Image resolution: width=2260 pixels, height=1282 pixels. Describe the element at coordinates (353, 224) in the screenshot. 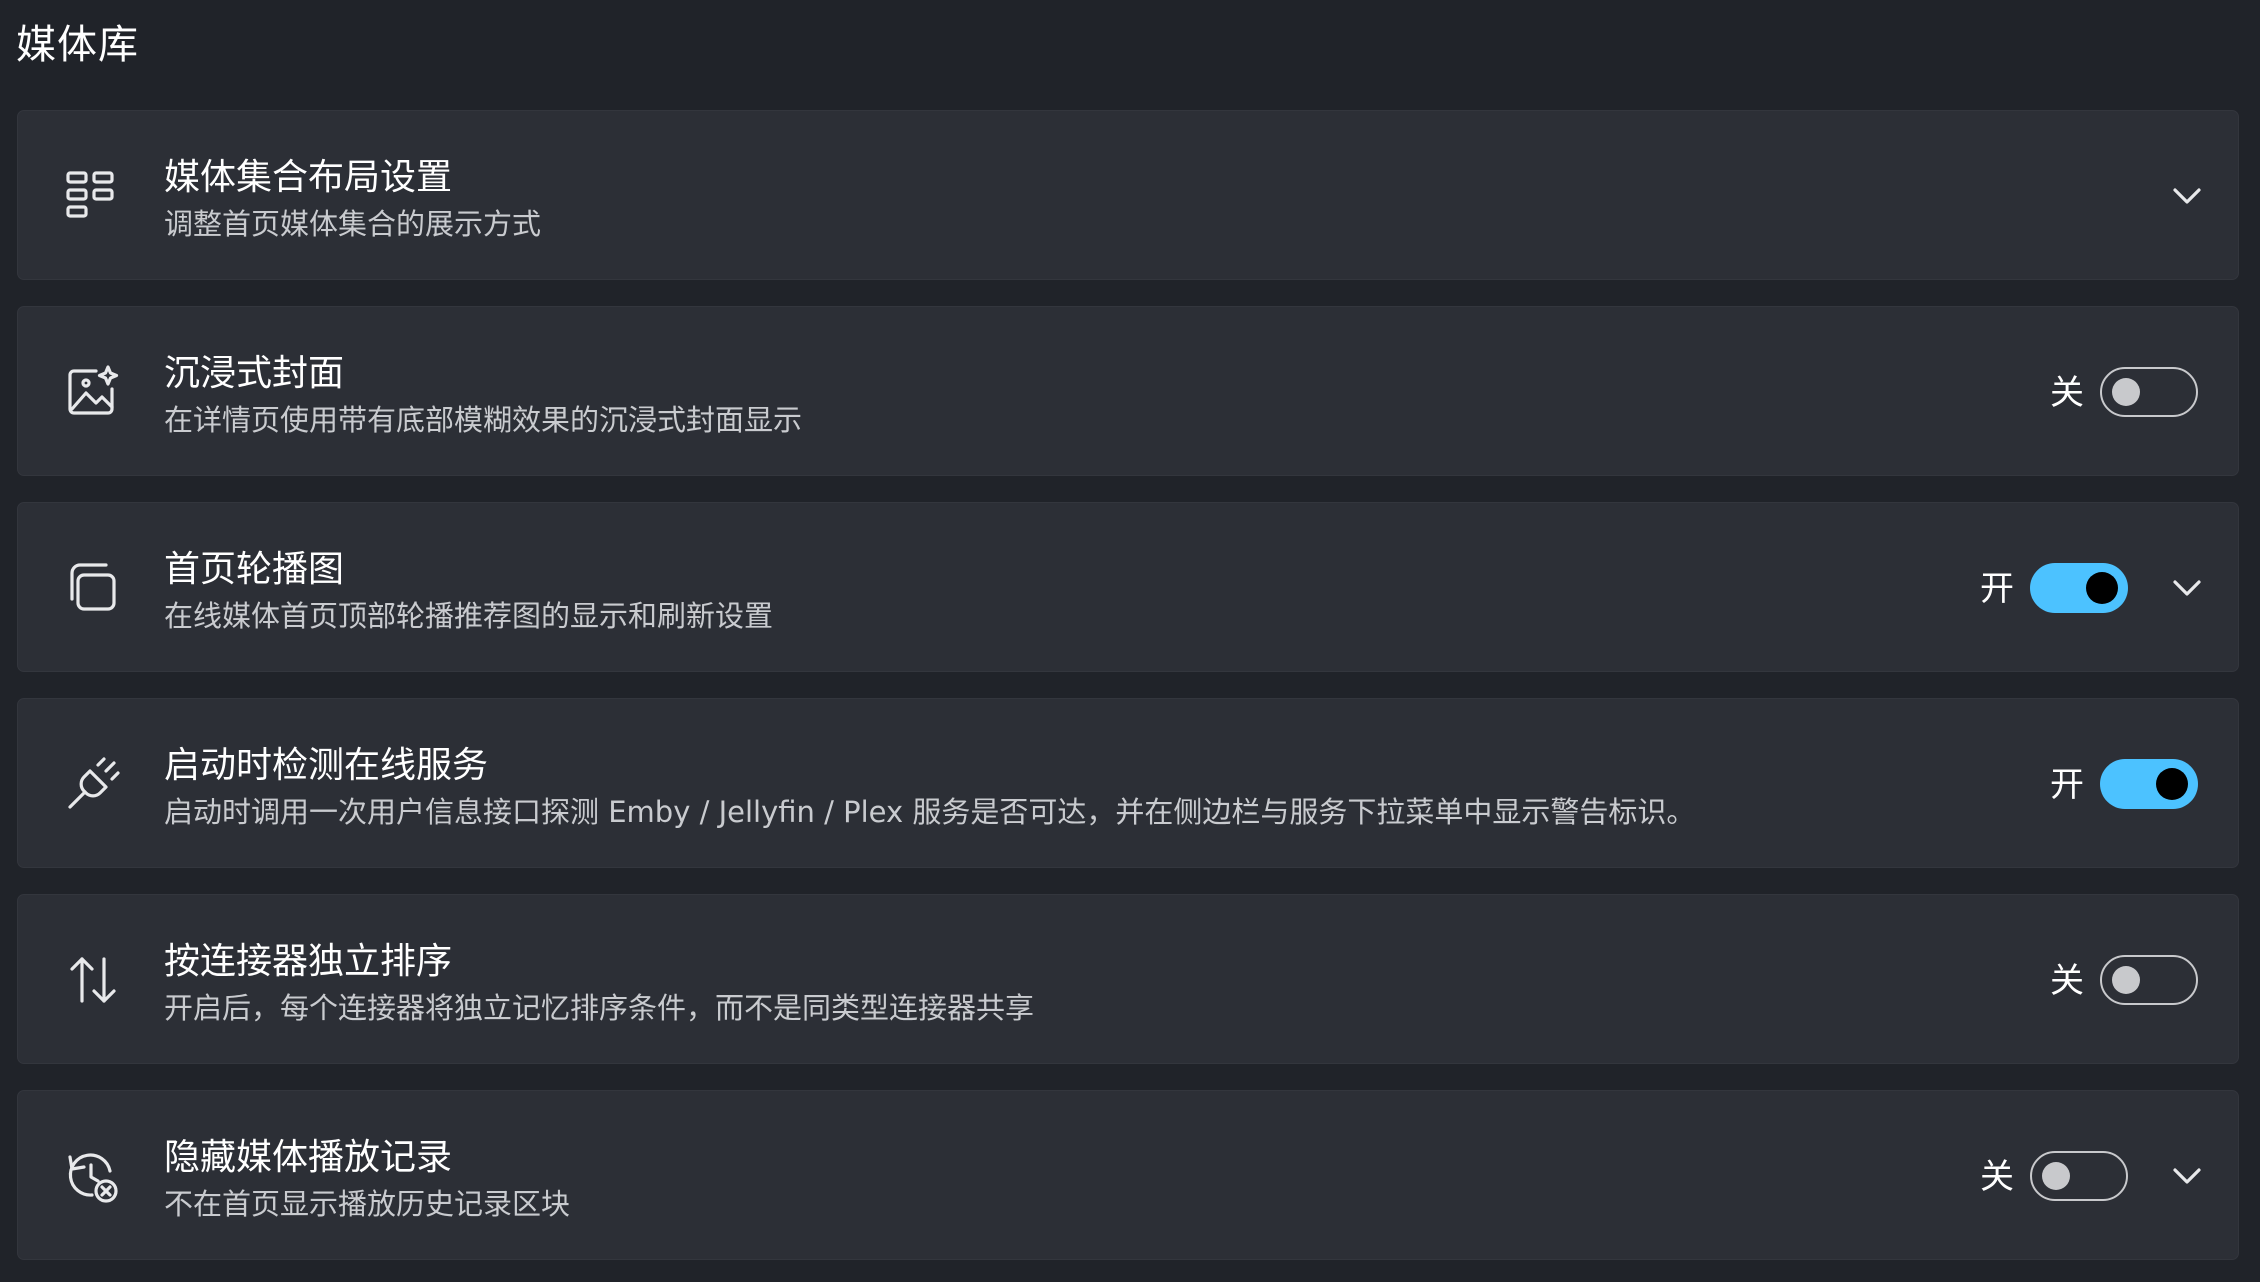

I see `setting-description: 调整首页媒体集合的展示方式` at that location.